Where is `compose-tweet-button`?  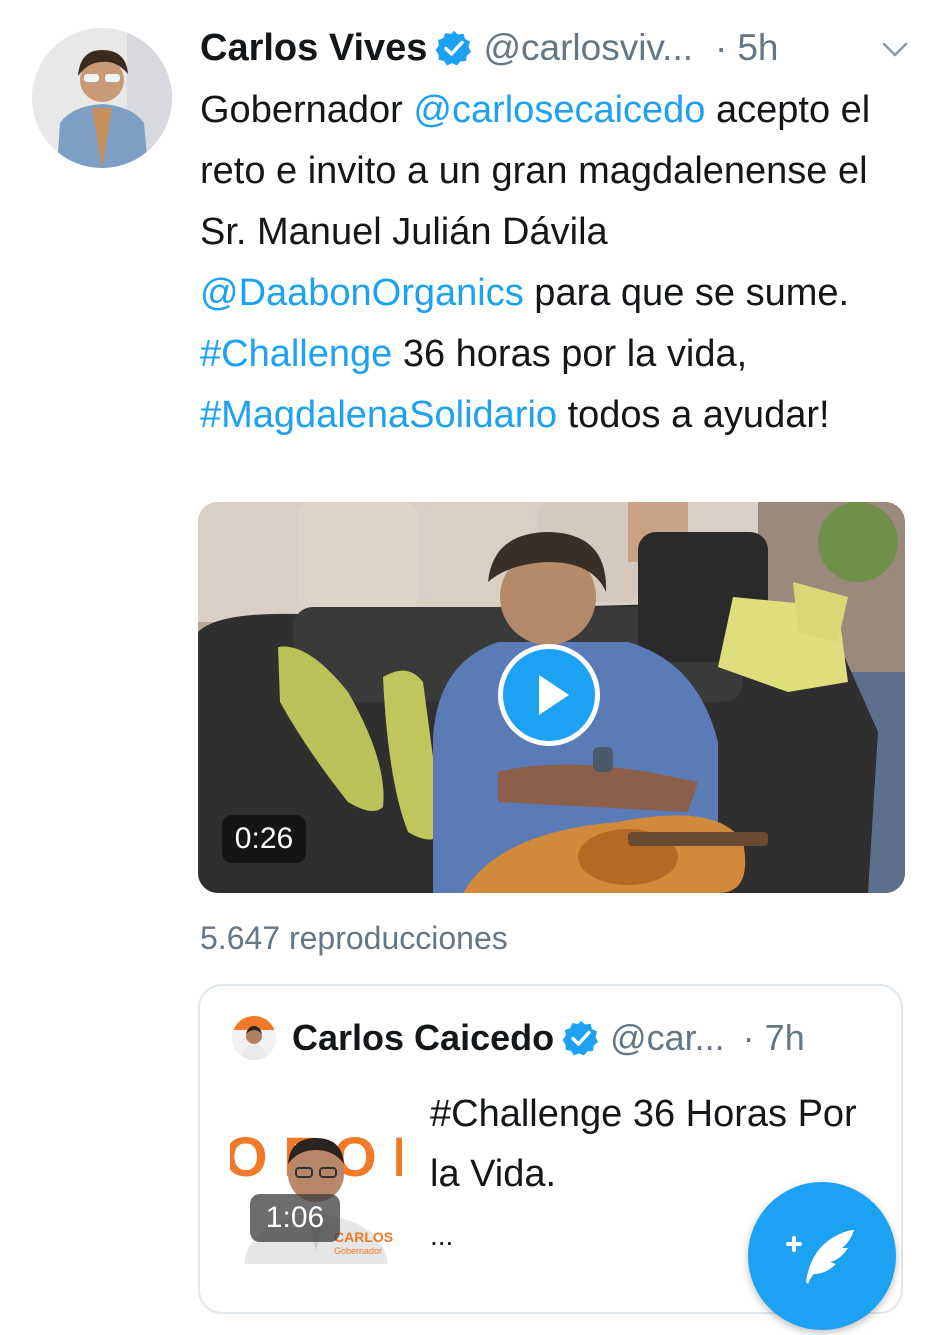 compose-tweet-button is located at coordinates (822, 1256).